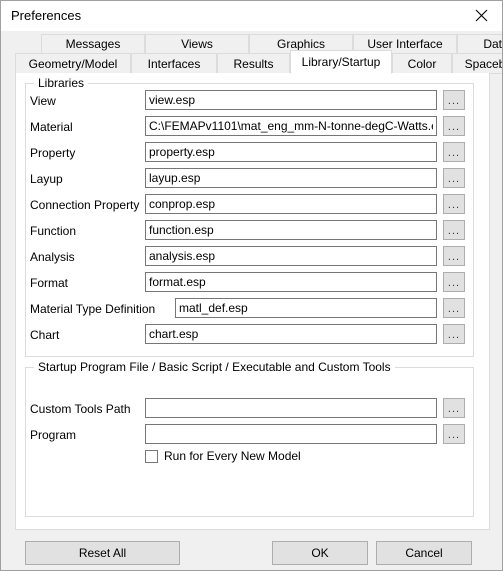 The height and width of the screenshot is (571, 503). Describe the element at coordinates (253, 63) in the screenshot. I see `tab-results: Results` at that location.